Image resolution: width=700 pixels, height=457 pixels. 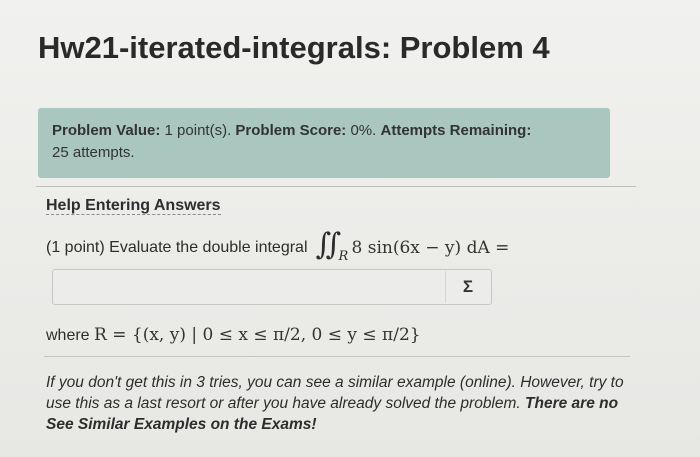 What do you see at coordinates (257, 335) in the screenshot?
I see `region-definition: R = {(x, y) | 0 ≤ x ≤ π/2, 0 ≤ y ≤ π/2}` at bounding box center [257, 335].